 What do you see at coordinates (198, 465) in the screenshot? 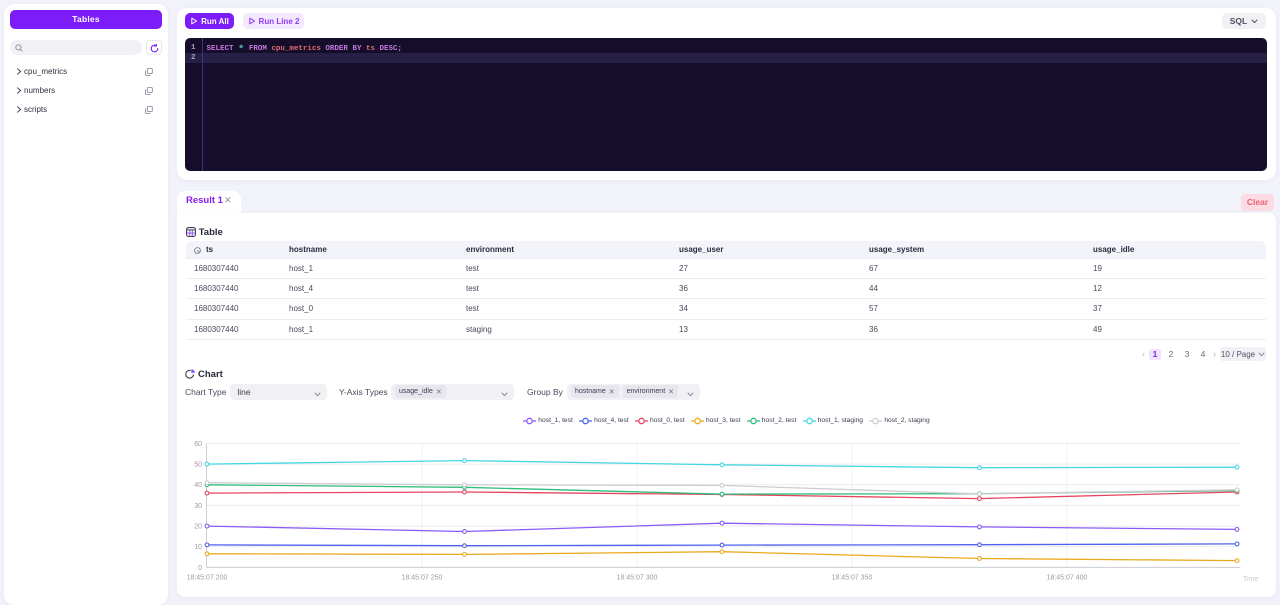
I see `svg-text: 50` at bounding box center [198, 465].